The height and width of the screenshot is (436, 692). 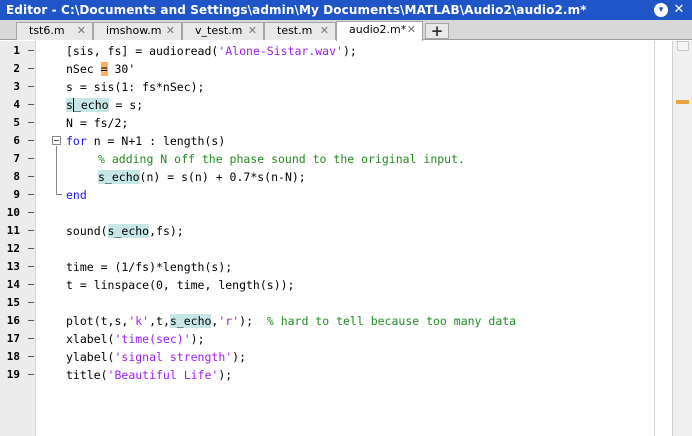 What do you see at coordinates (13, 212) in the screenshot?
I see `line-number: 10` at bounding box center [13, 212].